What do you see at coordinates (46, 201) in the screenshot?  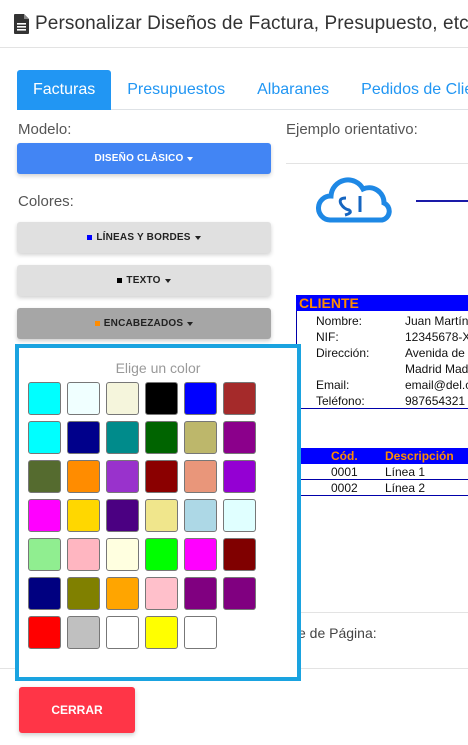 I see `colores-label: Colores:` at bounding box center [46, 201].